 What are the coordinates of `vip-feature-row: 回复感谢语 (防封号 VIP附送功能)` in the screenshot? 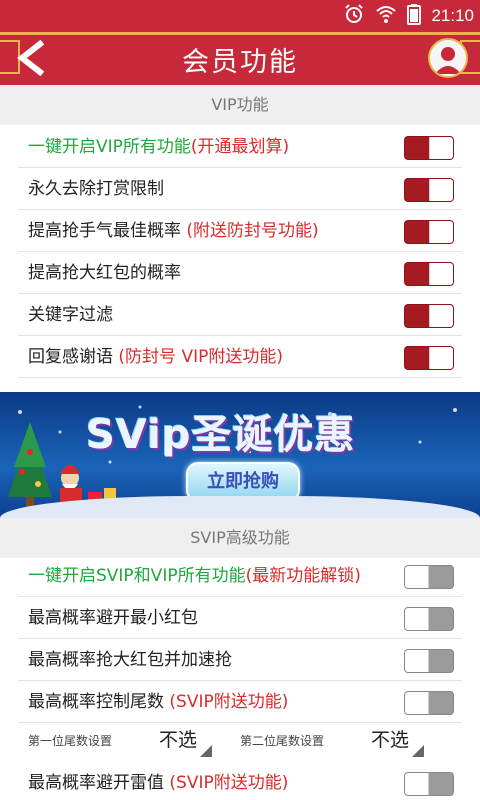 It's located at (240, 357).